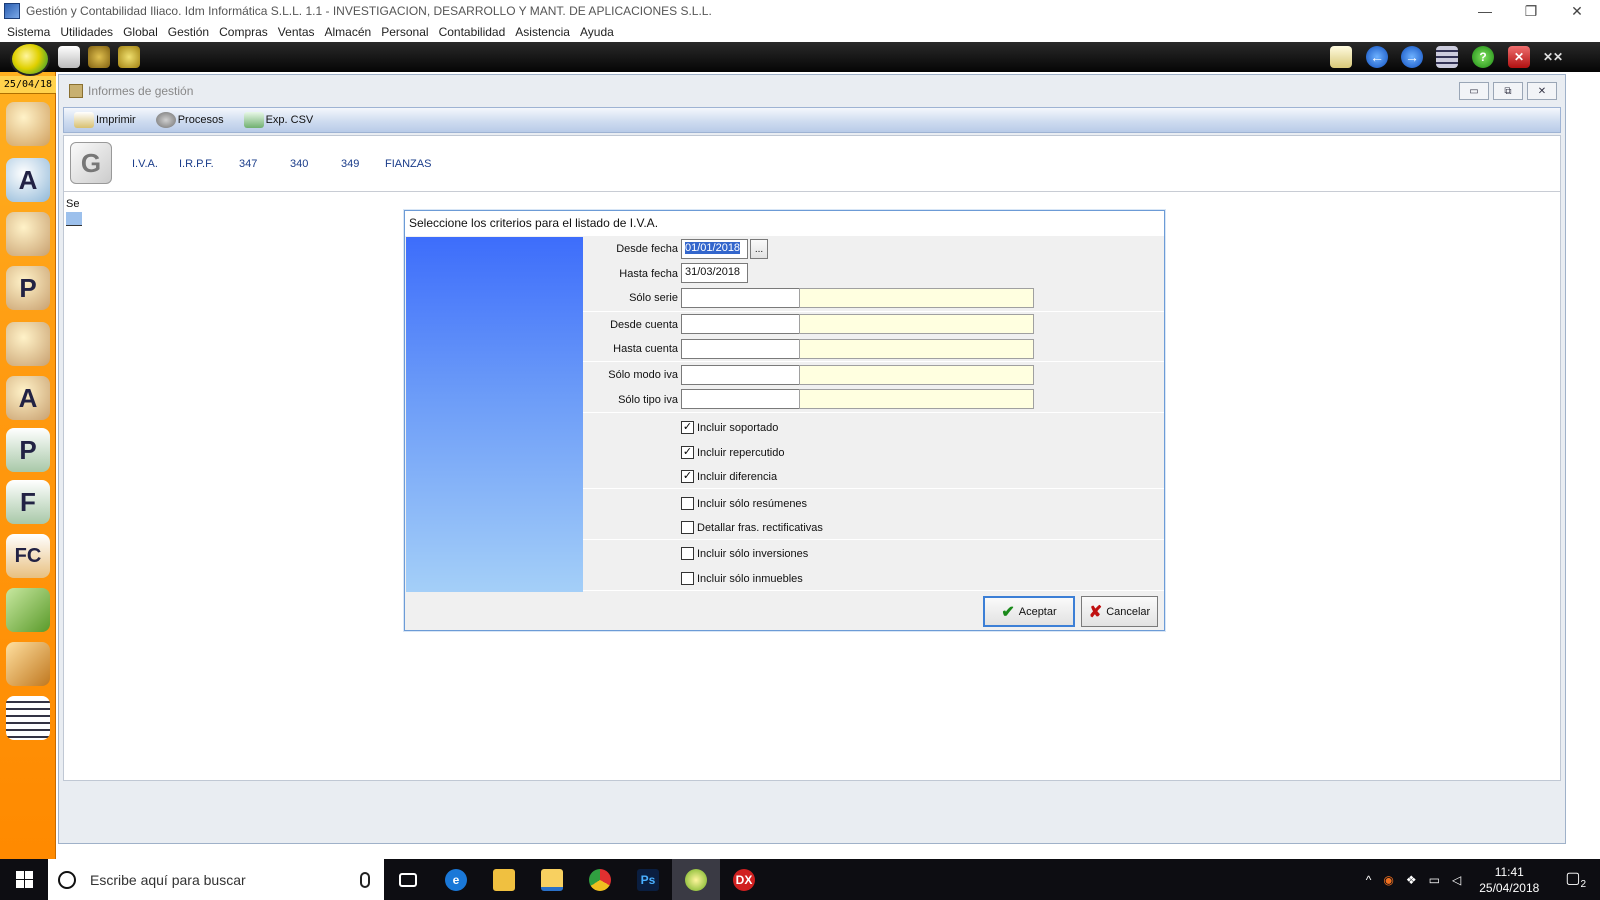 This screenshot has height=900, width=1600. What do you see at coordinates (30, 59) in the screenshot?
I see `app-logo-orb` at bounding box center [30, 59].